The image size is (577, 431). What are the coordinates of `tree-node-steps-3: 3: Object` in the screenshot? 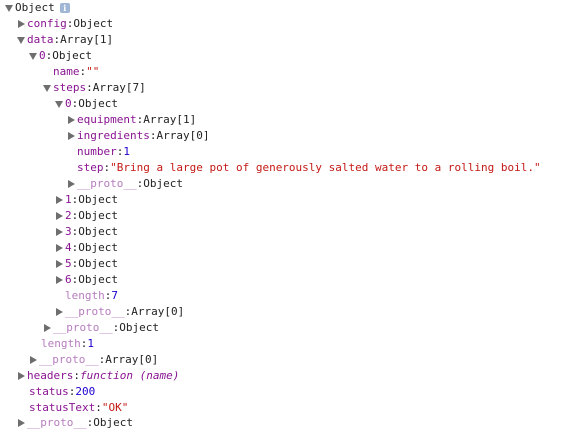 It's located at (85, 232).